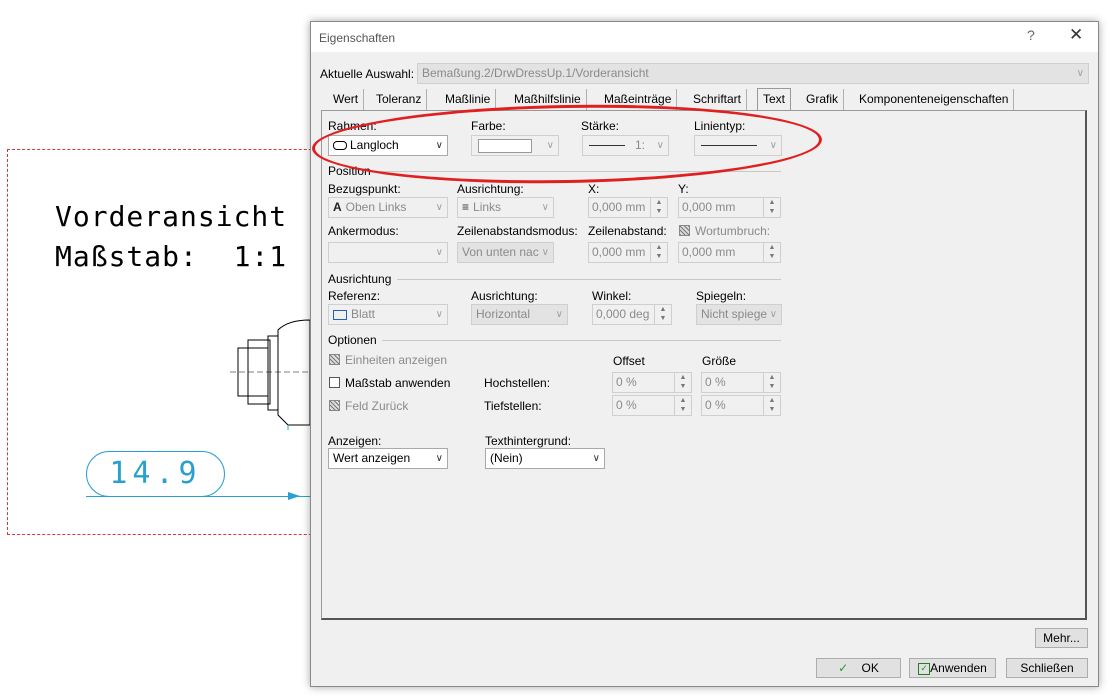 Image resolution: width=1113 pixels, height=699 pixels. Describe the element at coordinates (396, 360) in the screenshot. I see `einheiten-label: Einheiten anzeigen` at that location.